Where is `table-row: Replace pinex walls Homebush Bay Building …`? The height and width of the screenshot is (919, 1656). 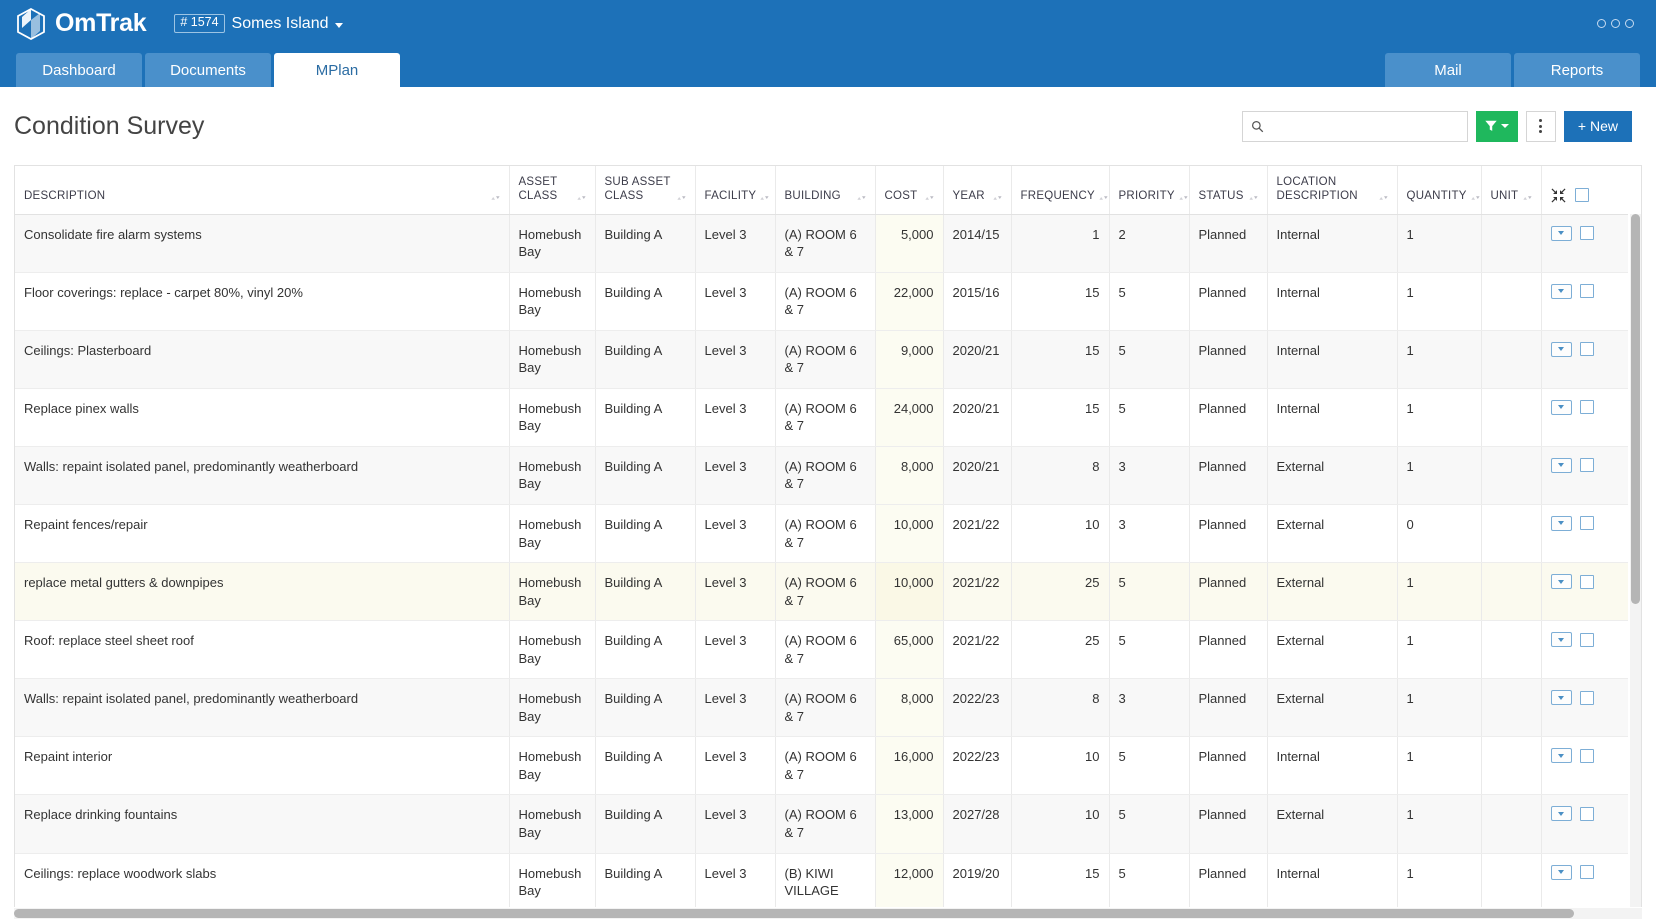 table-row: Replace pinex walls Homebush Bay Building … is located at coordinates (821, 417).